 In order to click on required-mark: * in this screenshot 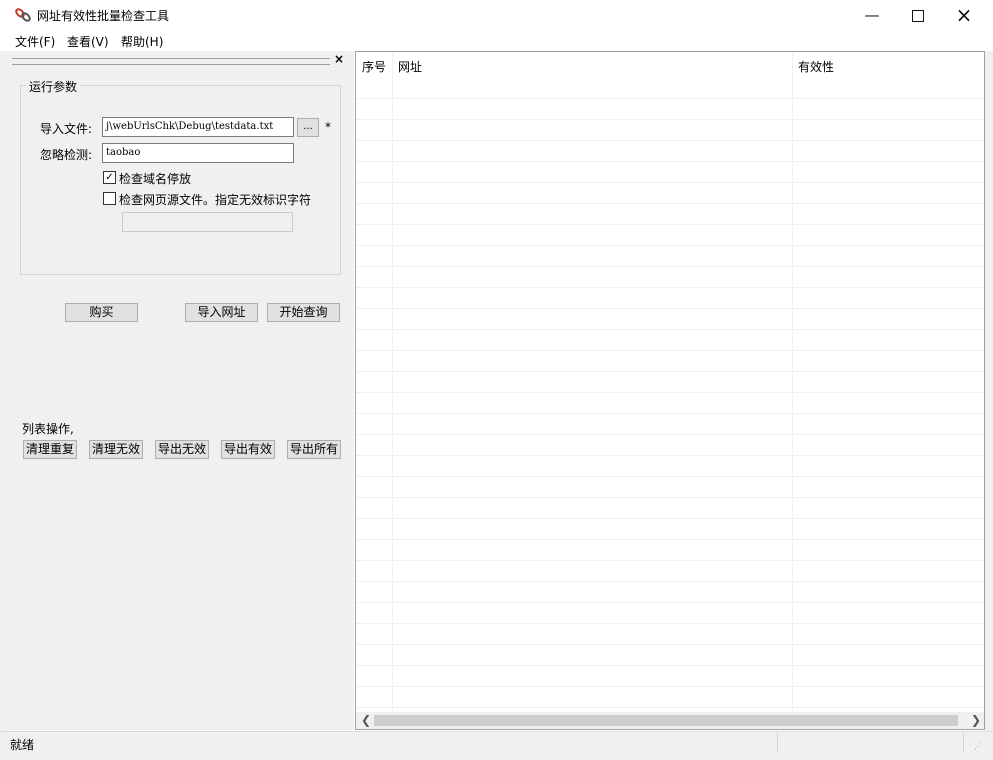, I will do `click(328, 127)`.